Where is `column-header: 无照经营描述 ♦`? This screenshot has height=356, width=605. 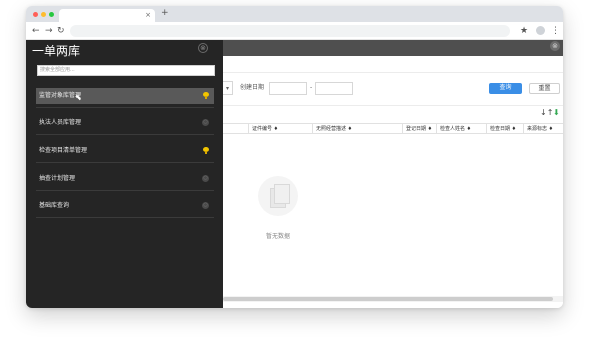
column-header: 无照经营描述 ♦ is located at coordinates (358, 129).